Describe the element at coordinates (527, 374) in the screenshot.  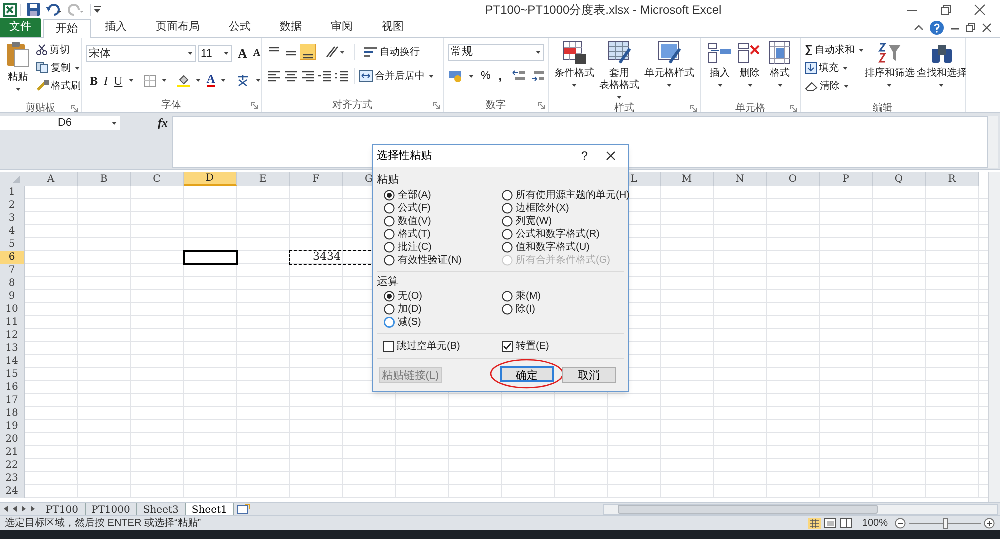
I see `dialog-button: 确定` at that location.